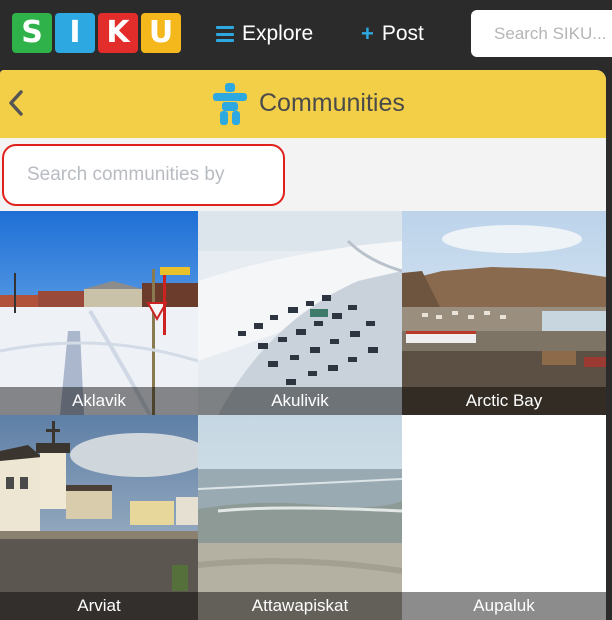 This screenshot has height=620, width=612. I want to click on post-link: + Post, so click(392, 34).